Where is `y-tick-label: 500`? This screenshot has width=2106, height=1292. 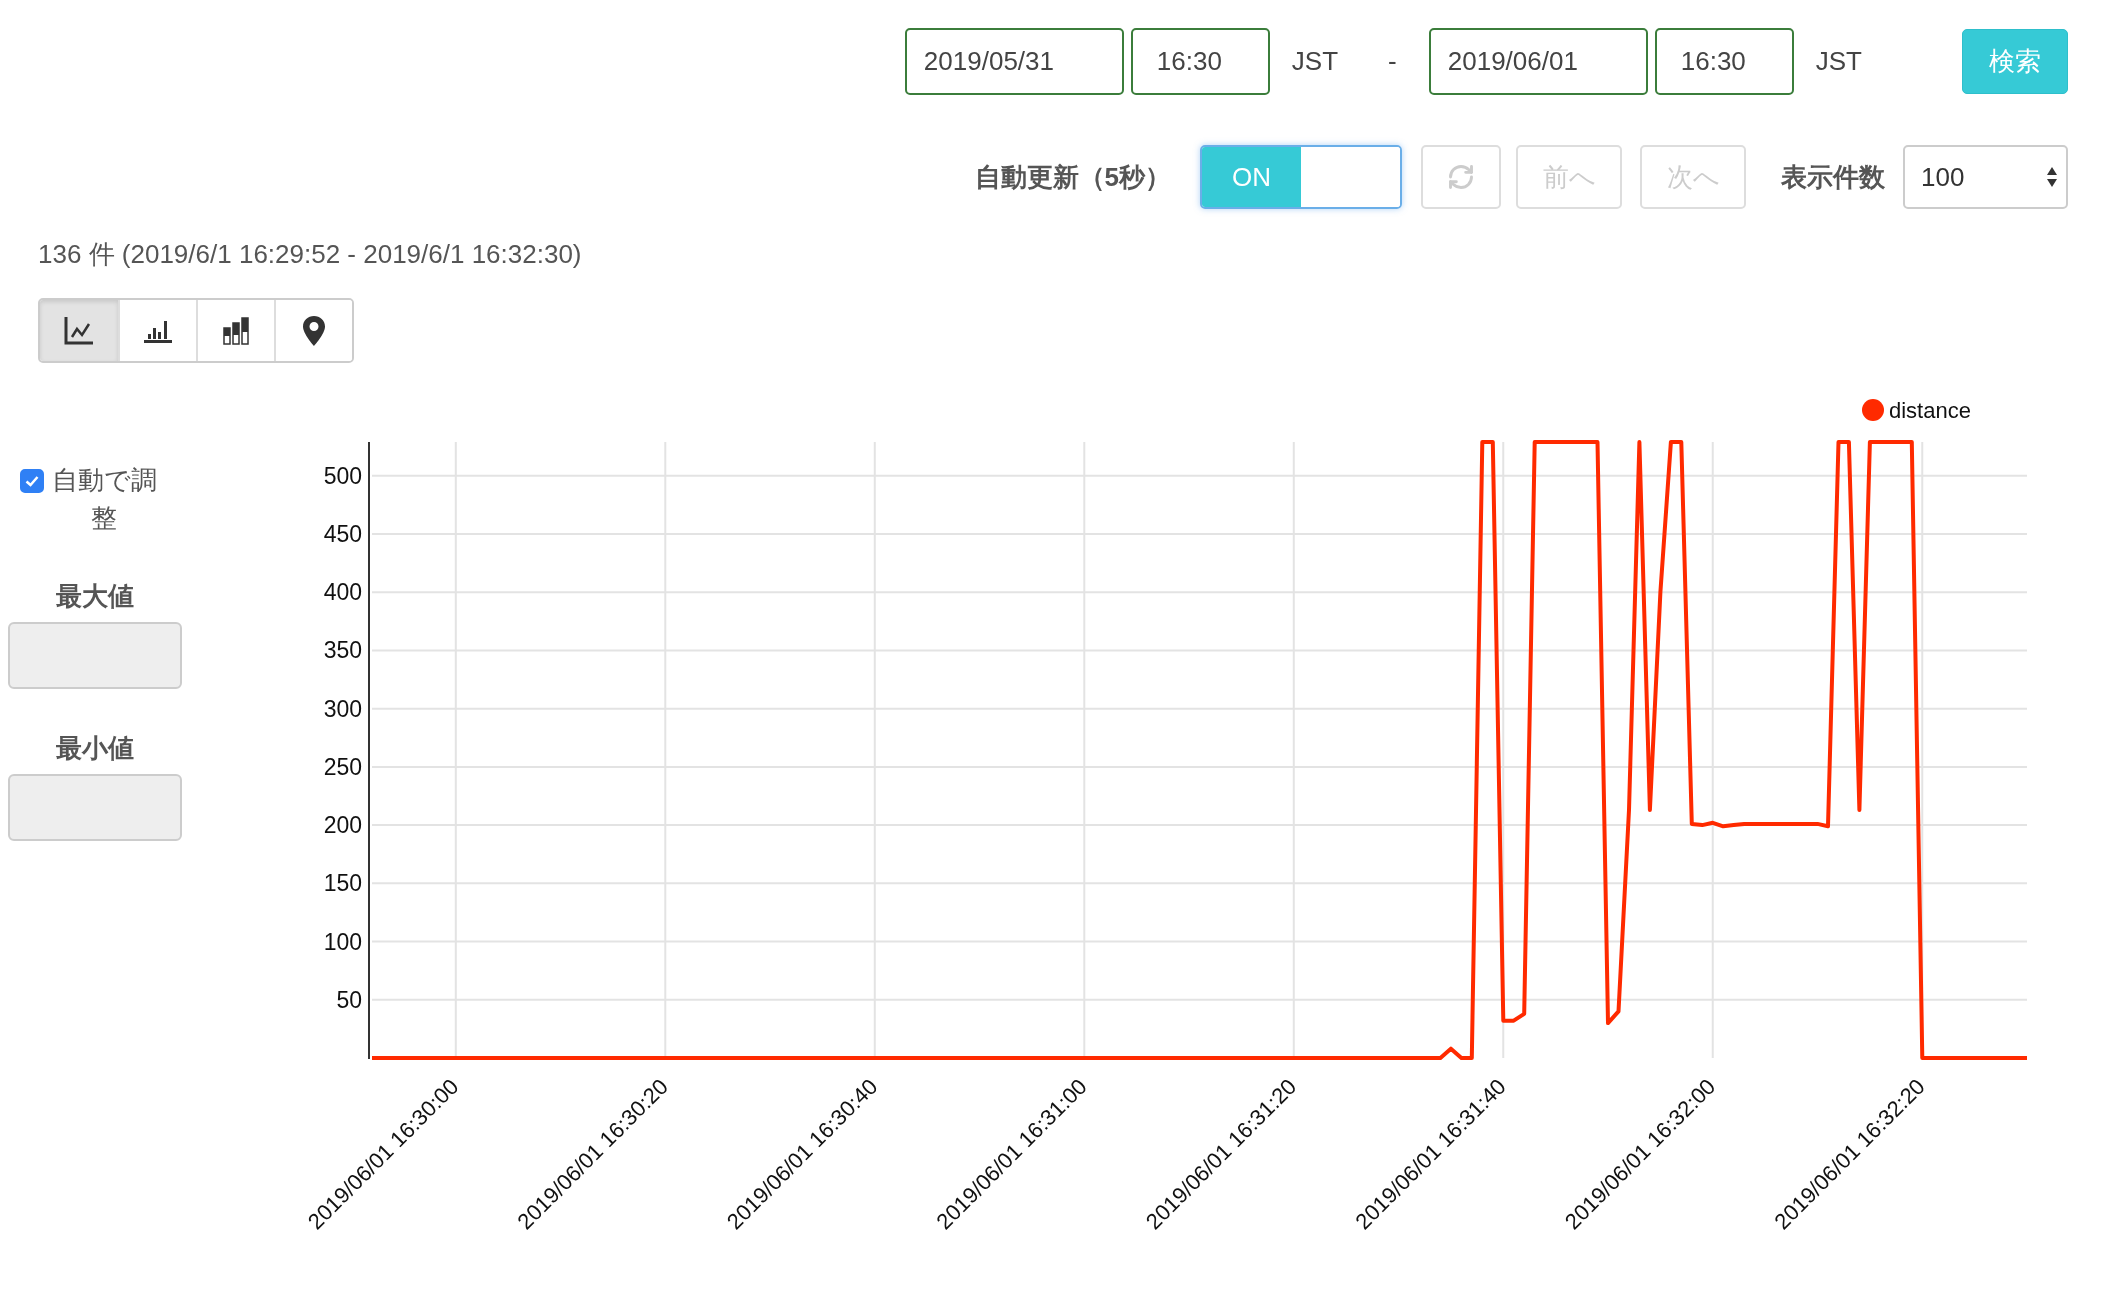
y-tick-label: 500 is located at coordinates (342, 475).